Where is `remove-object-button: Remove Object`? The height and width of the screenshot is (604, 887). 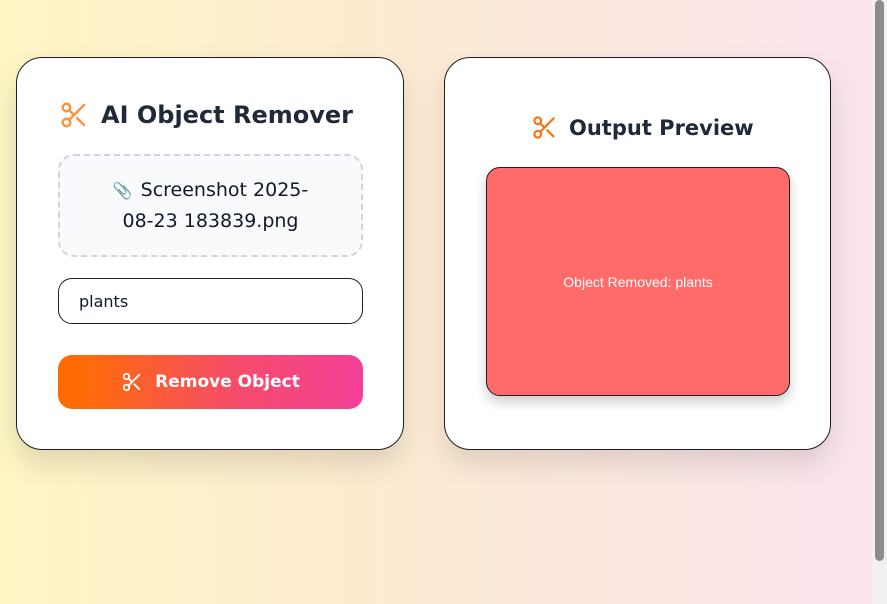
remove-object-button: Remove Object is located at coordinates (210, 382).